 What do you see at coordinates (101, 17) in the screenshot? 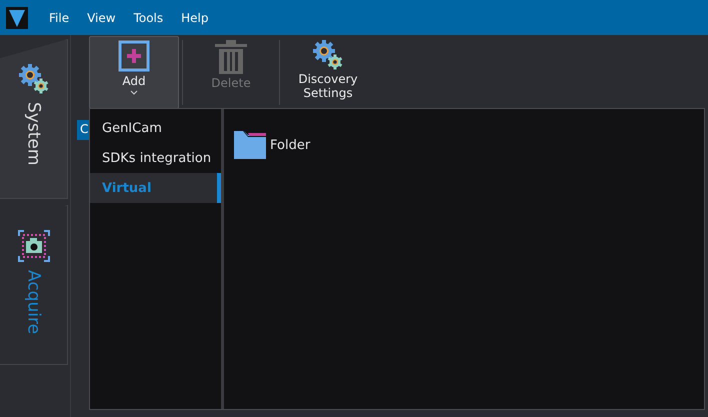
I see `menu-item: View` at bounding box center [101, 17].